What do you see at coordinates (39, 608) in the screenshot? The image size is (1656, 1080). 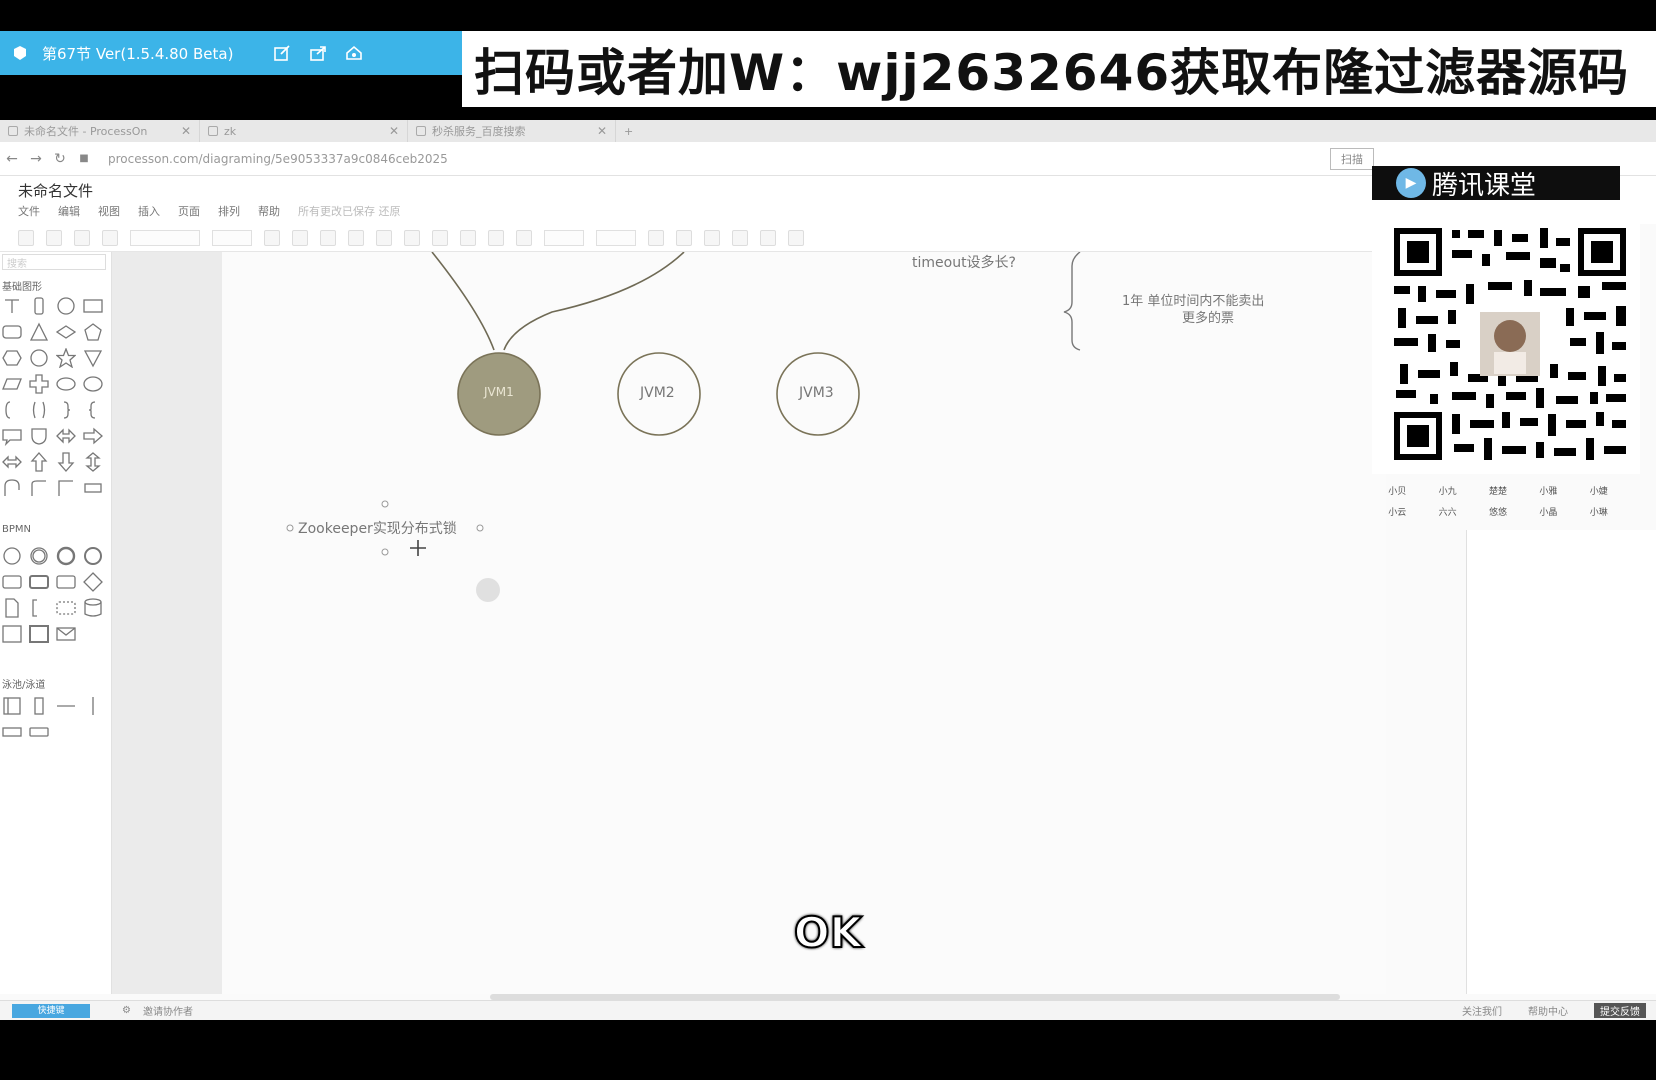 I see `annotation-icon` at bounding box center [39, 608].